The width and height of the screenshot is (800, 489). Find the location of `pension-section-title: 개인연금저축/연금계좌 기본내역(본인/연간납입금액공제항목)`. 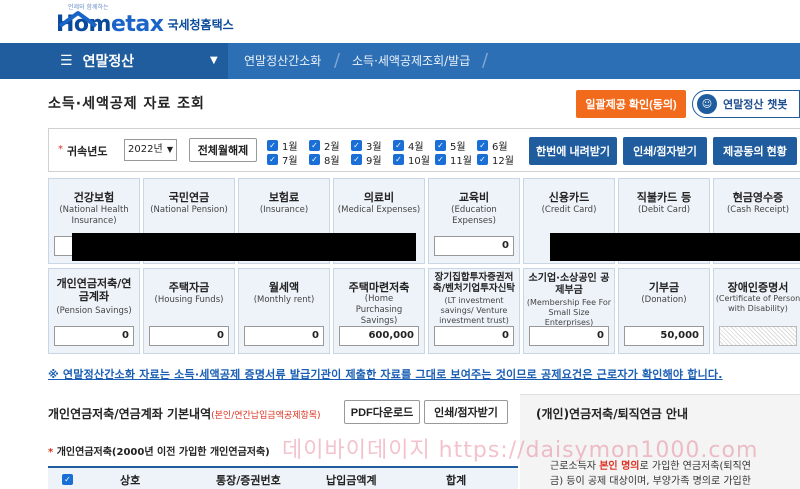

pension-section-title: 개인연금저축/연금계좌 기본내역(본인/연간납입금액공제항목) is located at coordinates (184, 413).